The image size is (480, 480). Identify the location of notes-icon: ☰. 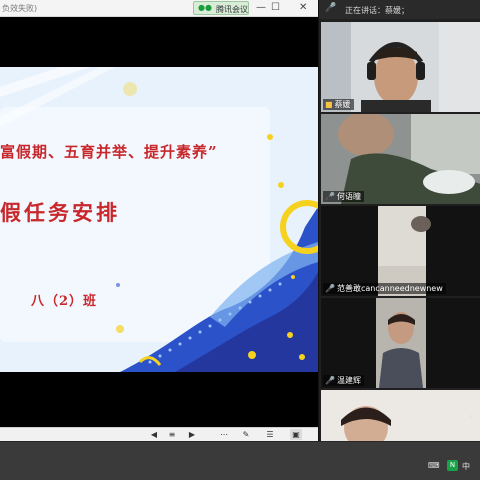
(270, 434).